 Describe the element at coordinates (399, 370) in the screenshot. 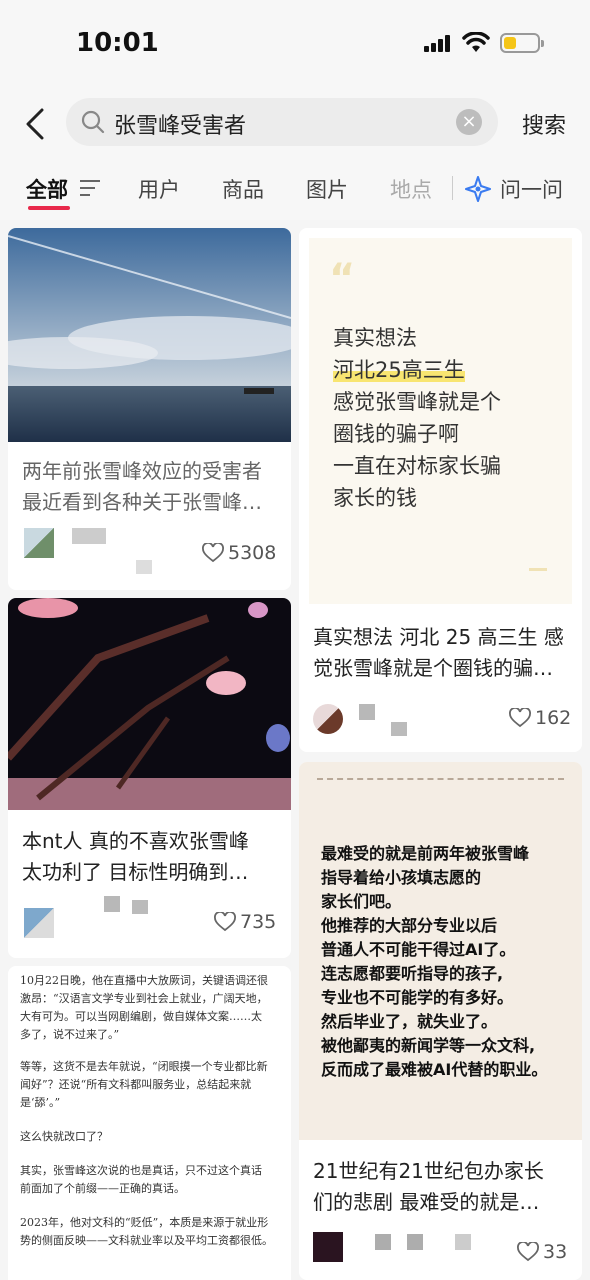

I see `quote-line-highlight: 河北25高三生` at that location.